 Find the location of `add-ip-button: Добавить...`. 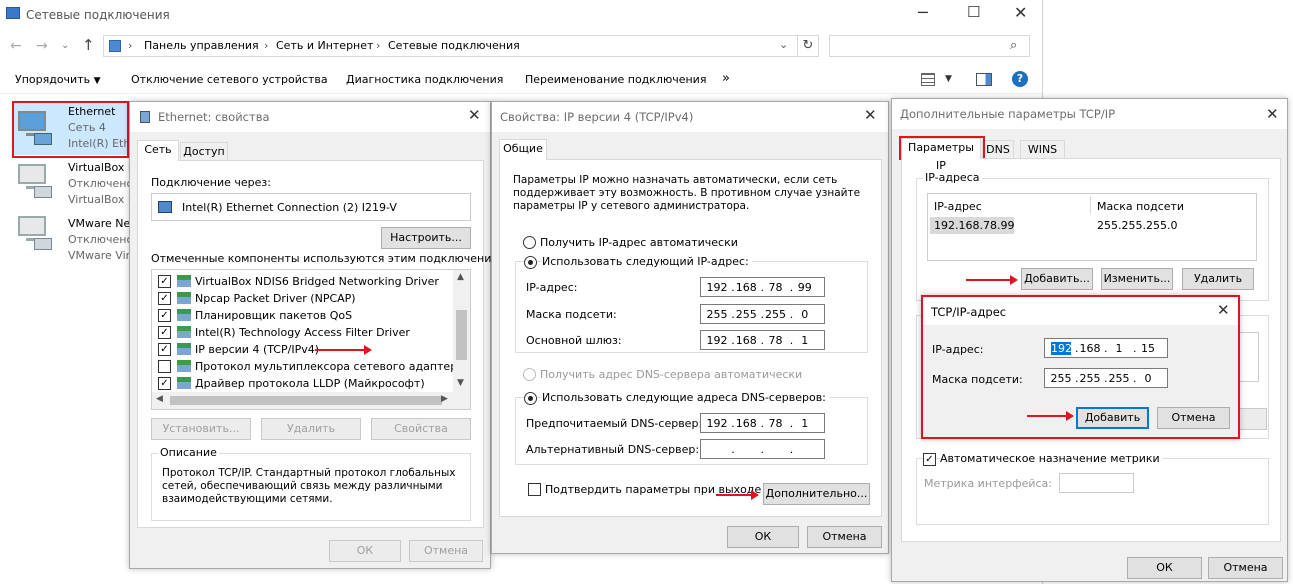

add-ip-button: Добавить... is located at coordinates (1057, 279).